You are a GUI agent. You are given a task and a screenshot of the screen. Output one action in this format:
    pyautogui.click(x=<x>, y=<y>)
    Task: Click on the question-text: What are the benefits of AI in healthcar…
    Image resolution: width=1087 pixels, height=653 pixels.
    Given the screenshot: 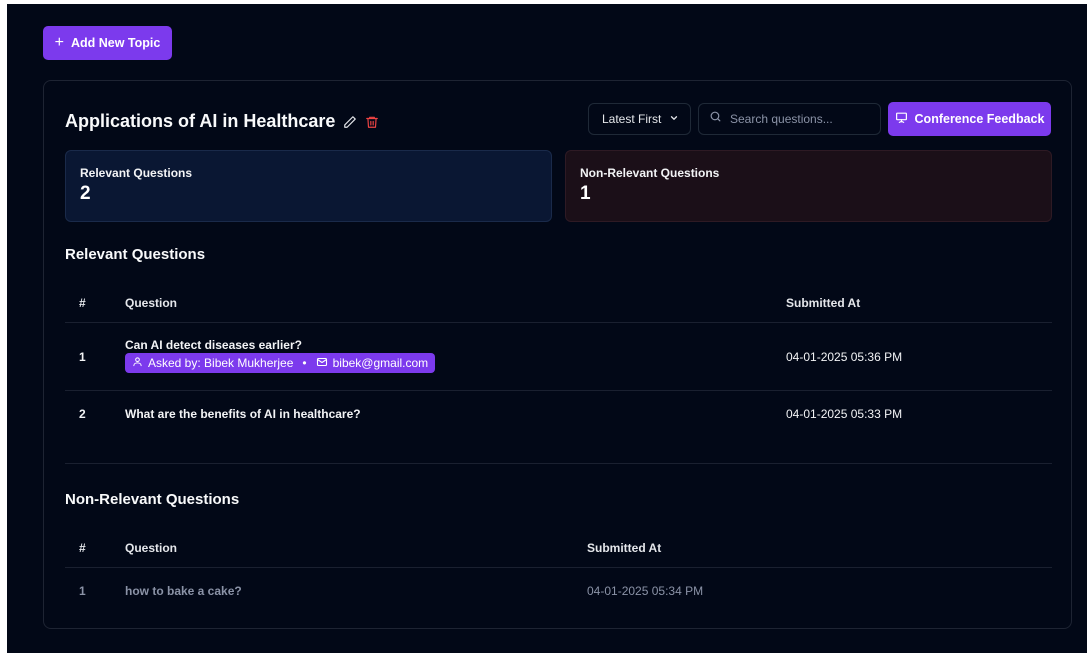 What is the action you would take?
    pyautogui.click(x=243, y=414)
    